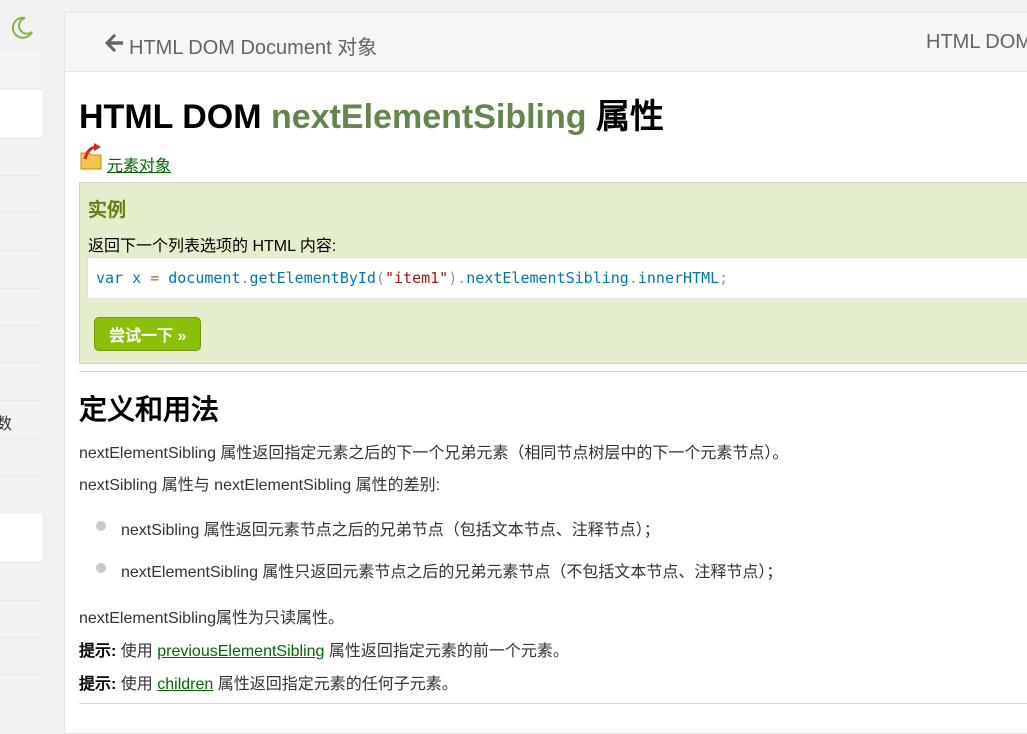 Image resolution: width=1027 pixels, height=734 pixels. What do you see at coordinates (335, 684) in the screenshot?
I see `tip-text: 属性返回指定元素的任何子元素。` at bounding box center [335, 684].